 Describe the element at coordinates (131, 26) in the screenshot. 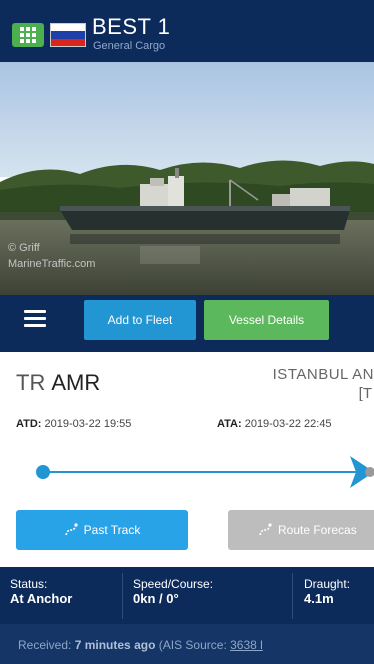

I see `vessel-name: BEST 1` at that location.